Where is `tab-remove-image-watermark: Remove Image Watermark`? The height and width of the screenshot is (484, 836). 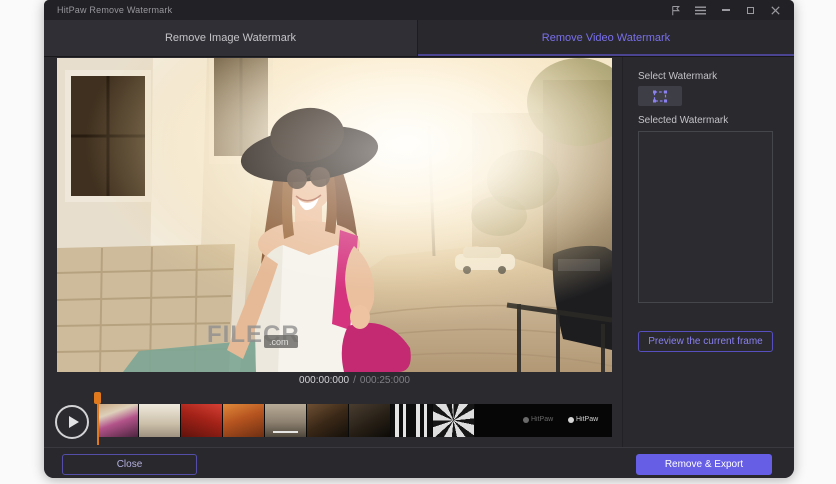
tab-remove-image-watermark: Remove Image Watermark is located at coordinates (231, 38).